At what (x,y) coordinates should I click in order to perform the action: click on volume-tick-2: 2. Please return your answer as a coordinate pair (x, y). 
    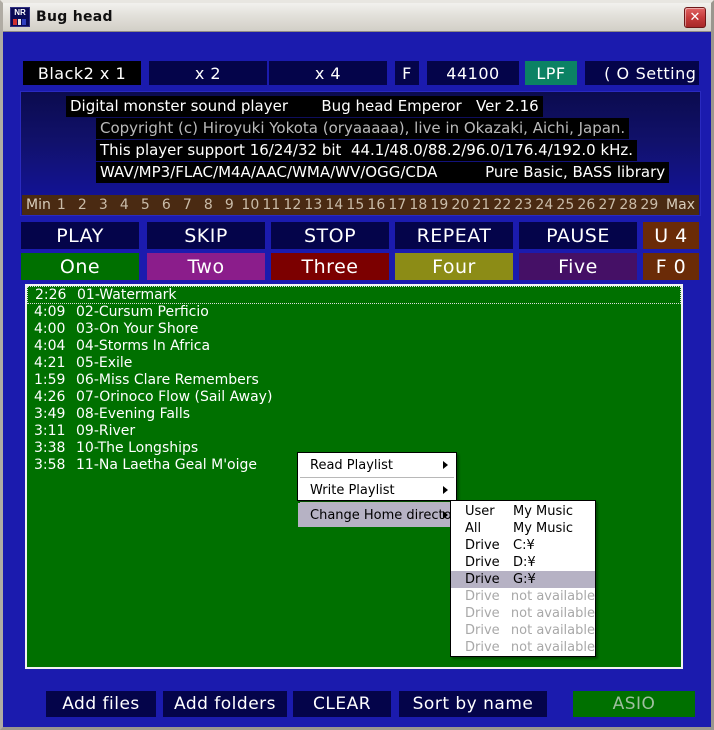
    Looking at the image, I should click on (82, 205).